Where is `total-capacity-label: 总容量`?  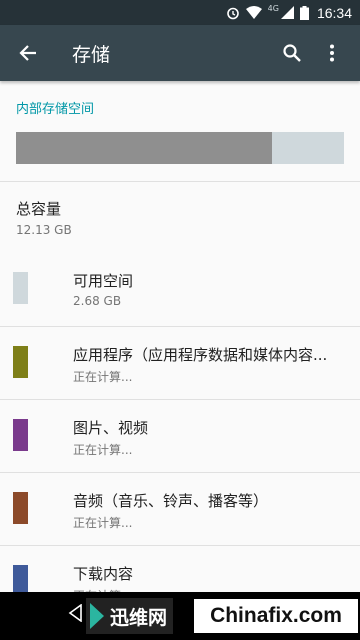 total-capacity-label: 总容量 is located at coordinates (39, 209).